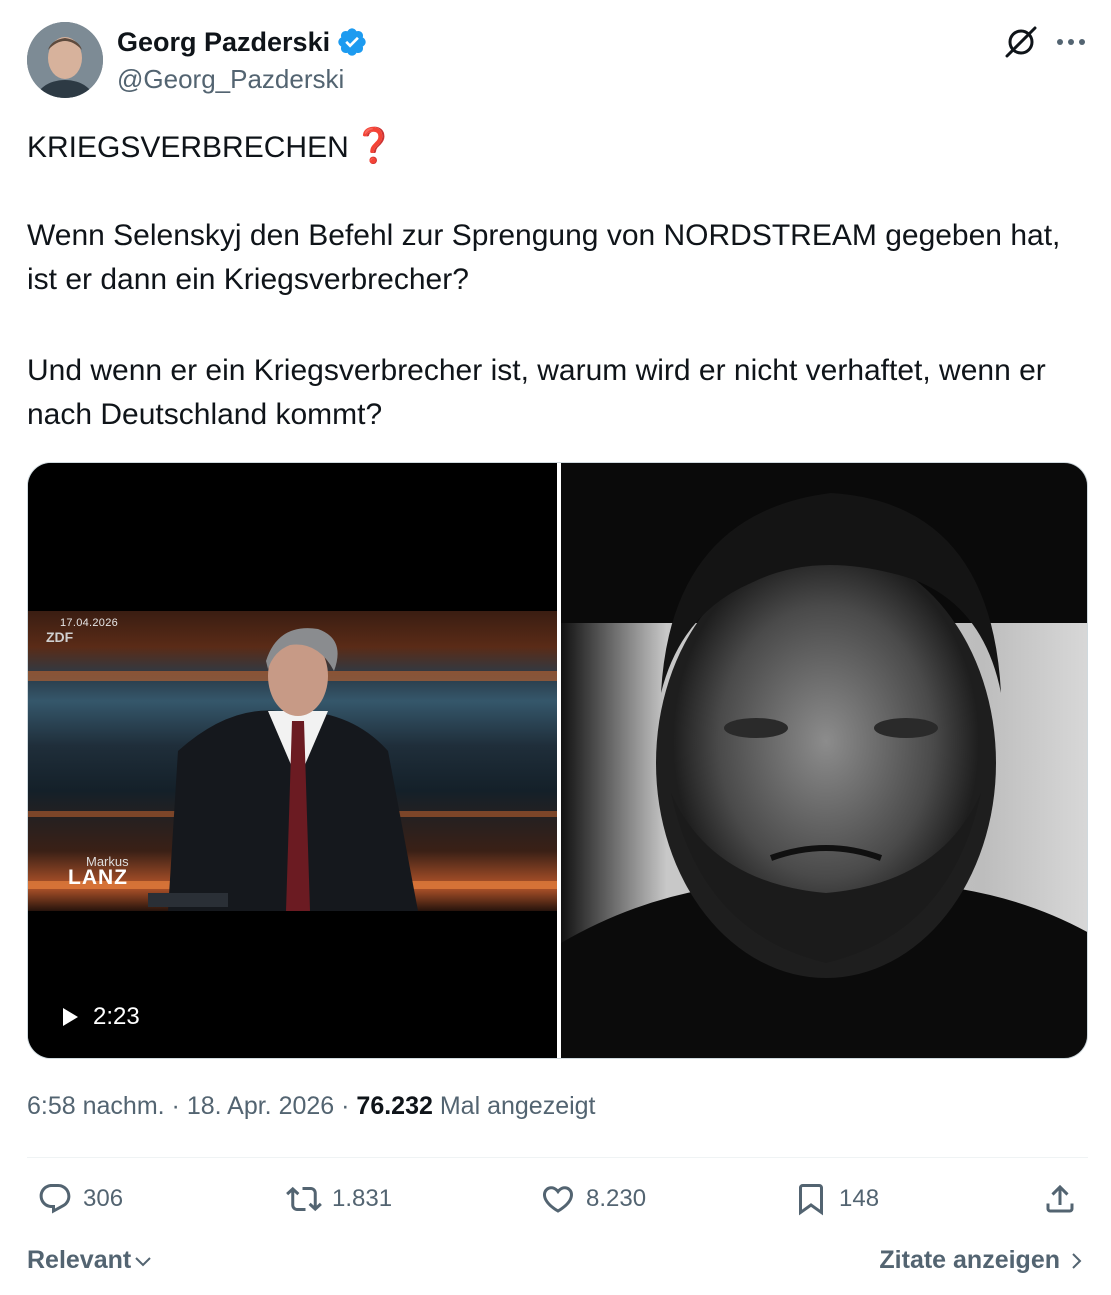  I want to click on repost-button: 1.831, so click(339, 1199).